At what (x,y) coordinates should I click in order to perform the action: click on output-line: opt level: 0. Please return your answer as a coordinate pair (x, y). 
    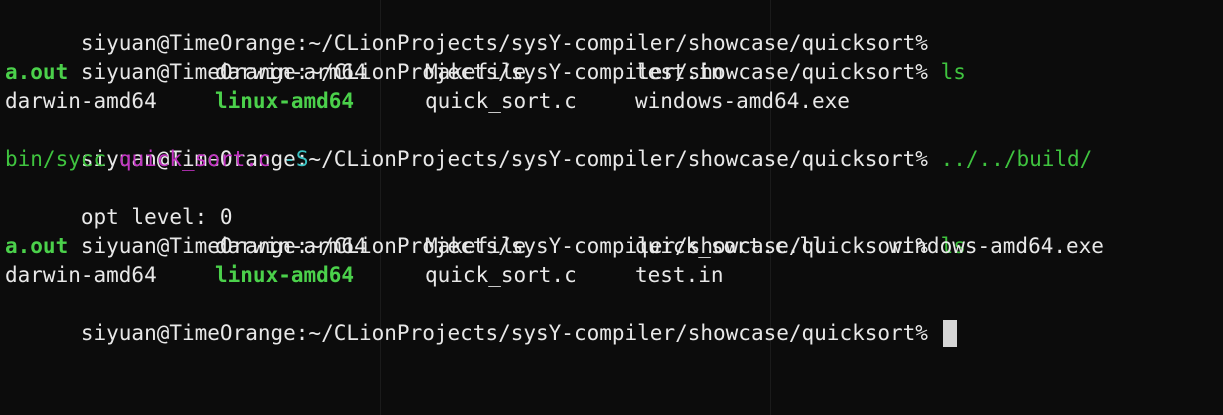
    Looking at the image, I should click on (614, 201).